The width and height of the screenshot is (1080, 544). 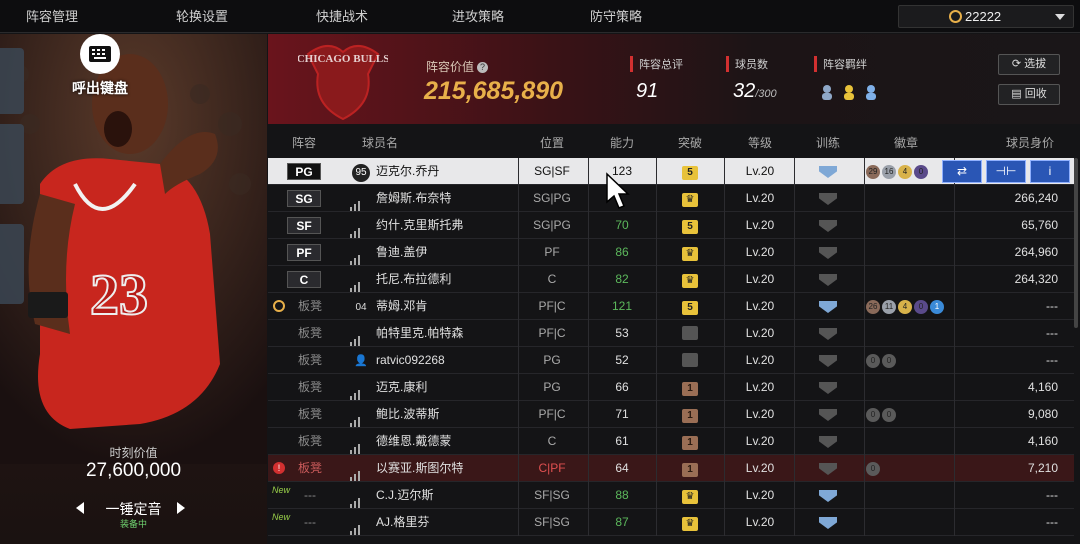 I want to click on training-button: ⊣⊢, so click(x=1006, y=171).